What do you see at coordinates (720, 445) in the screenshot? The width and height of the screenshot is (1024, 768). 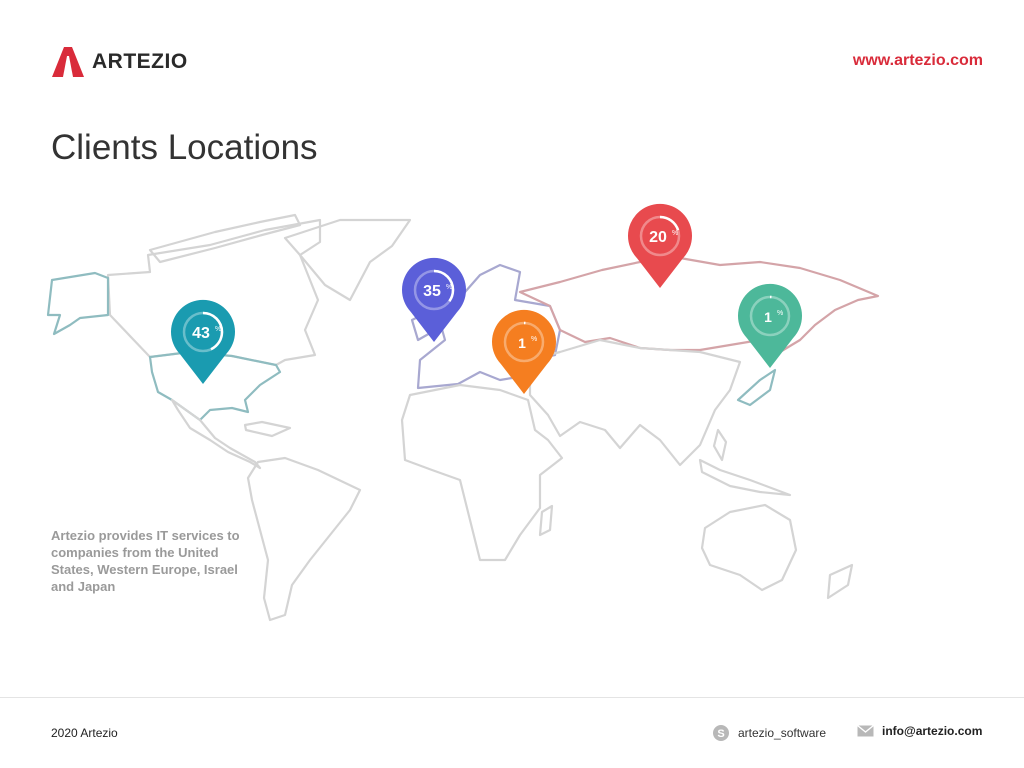 I see `landmass-philippines` at bounding box center [720, 445].